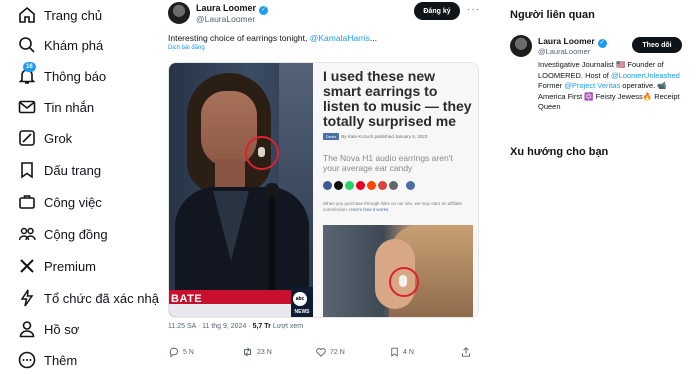 The image size is (700, 374). What do you see at coordinates (264, 352) in the screenshot?
I see `repost-count: 23 N` at bounding box center [264, 352].